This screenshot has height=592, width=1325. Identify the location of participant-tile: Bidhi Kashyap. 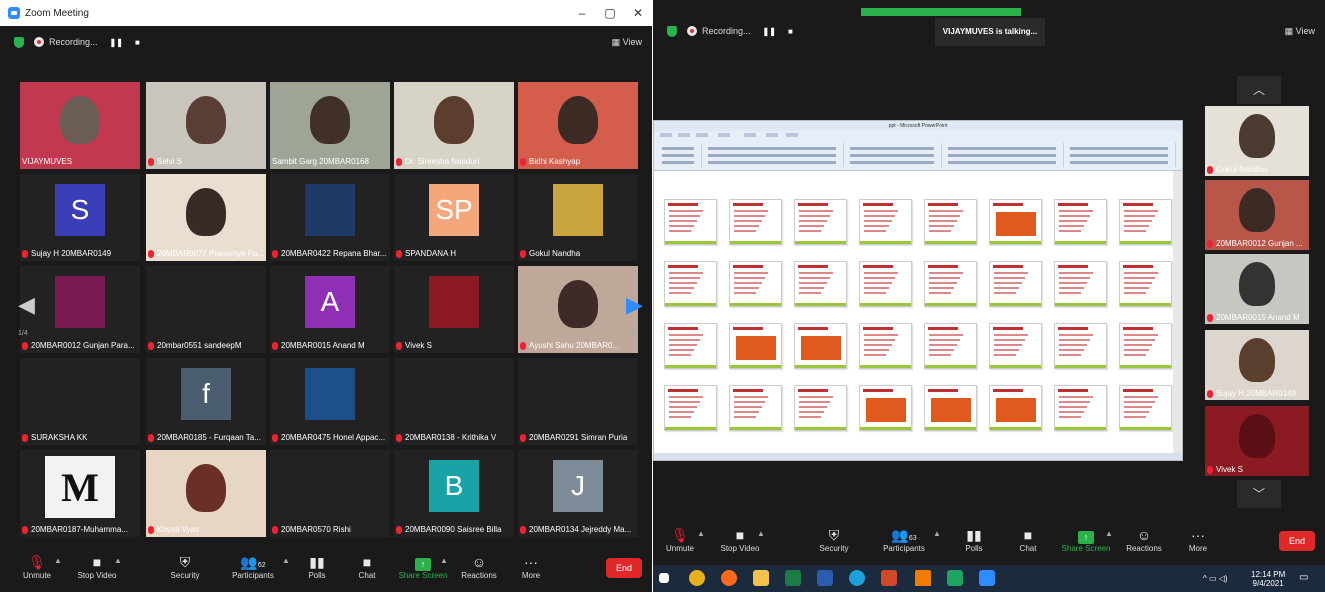
(578, 125).